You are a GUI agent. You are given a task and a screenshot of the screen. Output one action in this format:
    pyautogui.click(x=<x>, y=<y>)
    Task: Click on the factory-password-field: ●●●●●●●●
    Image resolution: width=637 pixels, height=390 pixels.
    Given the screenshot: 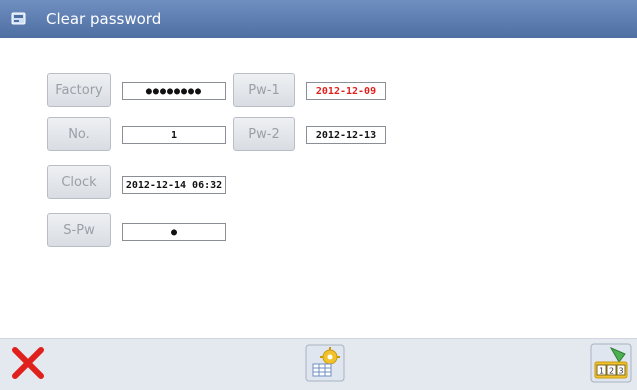 What is the action you would take?
    pyautogui.click(x=174, y=91)
    